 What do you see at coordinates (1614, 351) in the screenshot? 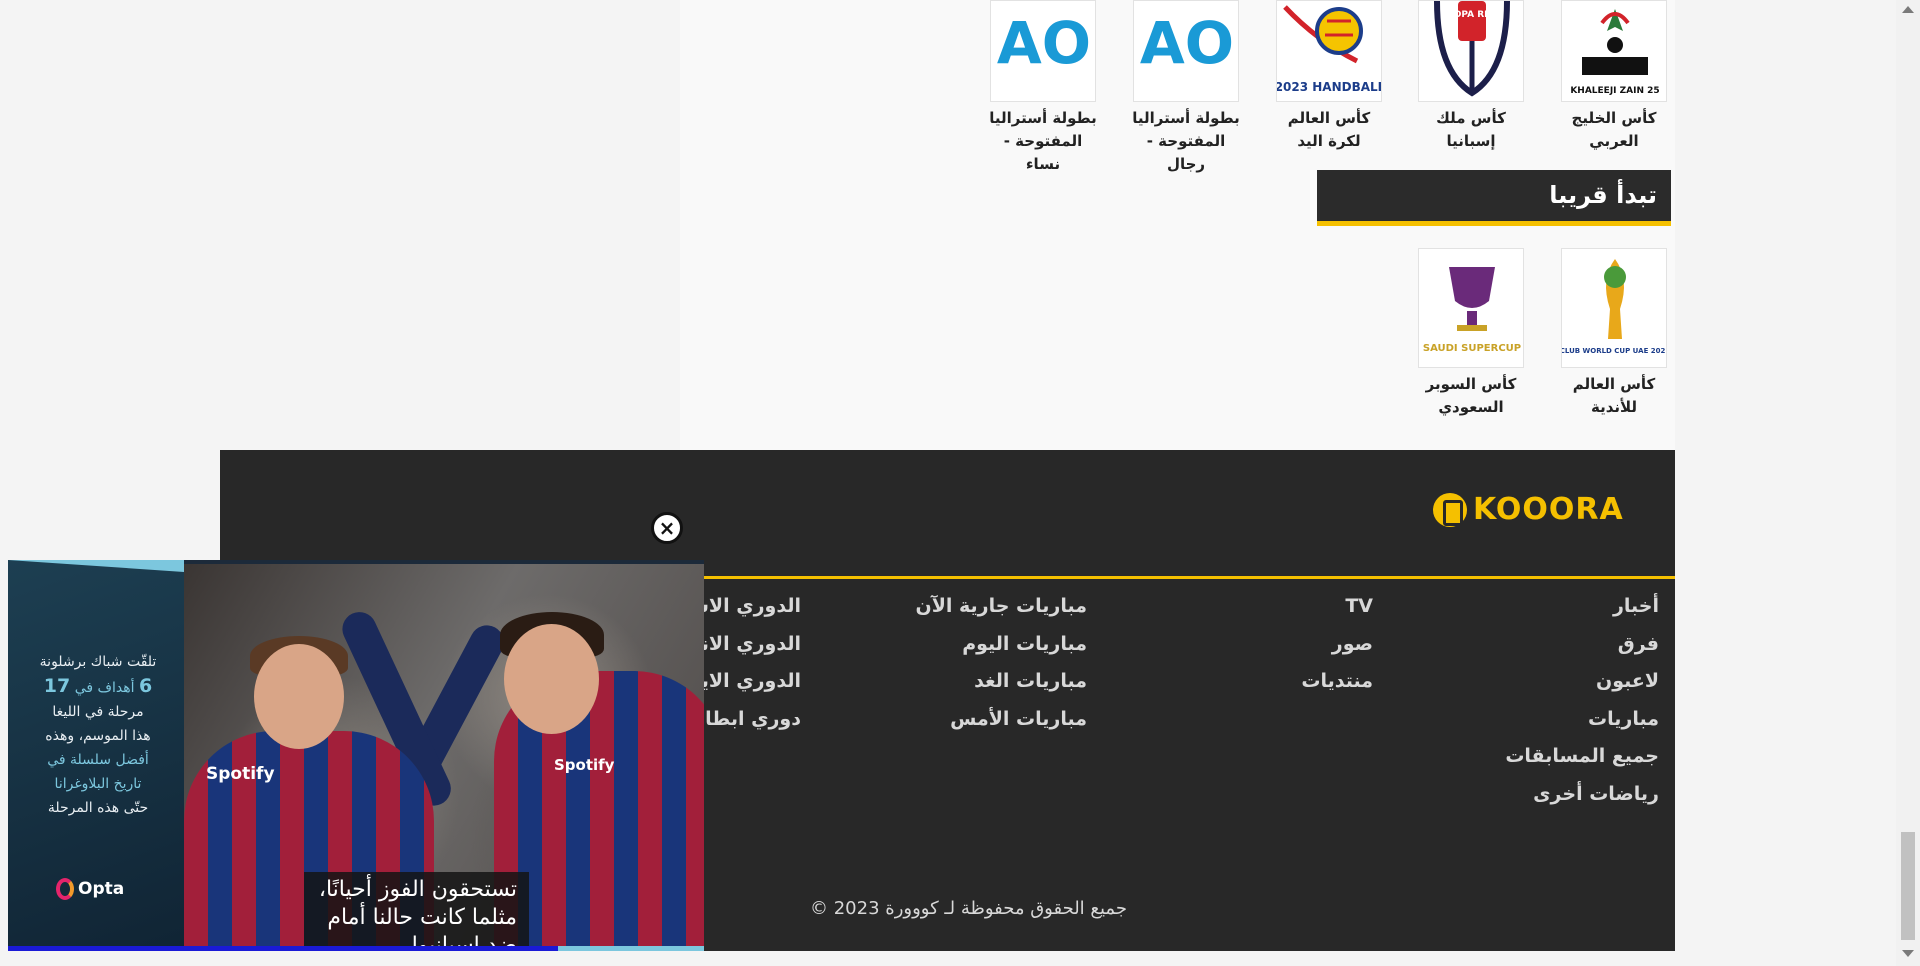
I see `club-world-cup-logo-text: CLUB WORLD CUP UAE 2021` at bounding box center [1614, 351].